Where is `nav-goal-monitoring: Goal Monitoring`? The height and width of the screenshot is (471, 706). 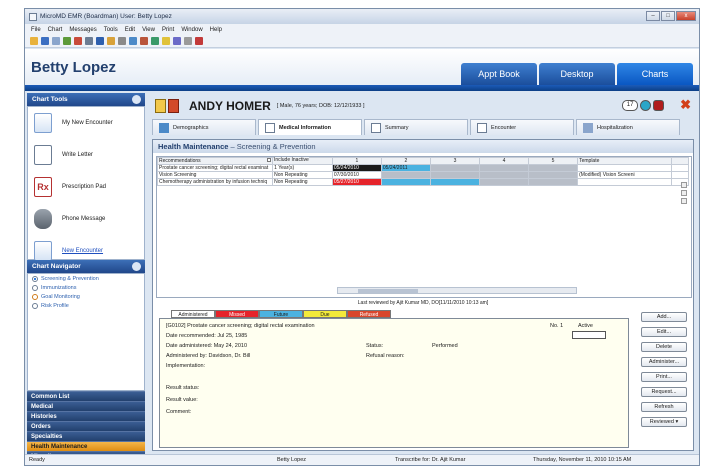 nav-goal-monitoring: Goal Monitoring is located at coordinates (86, 296).